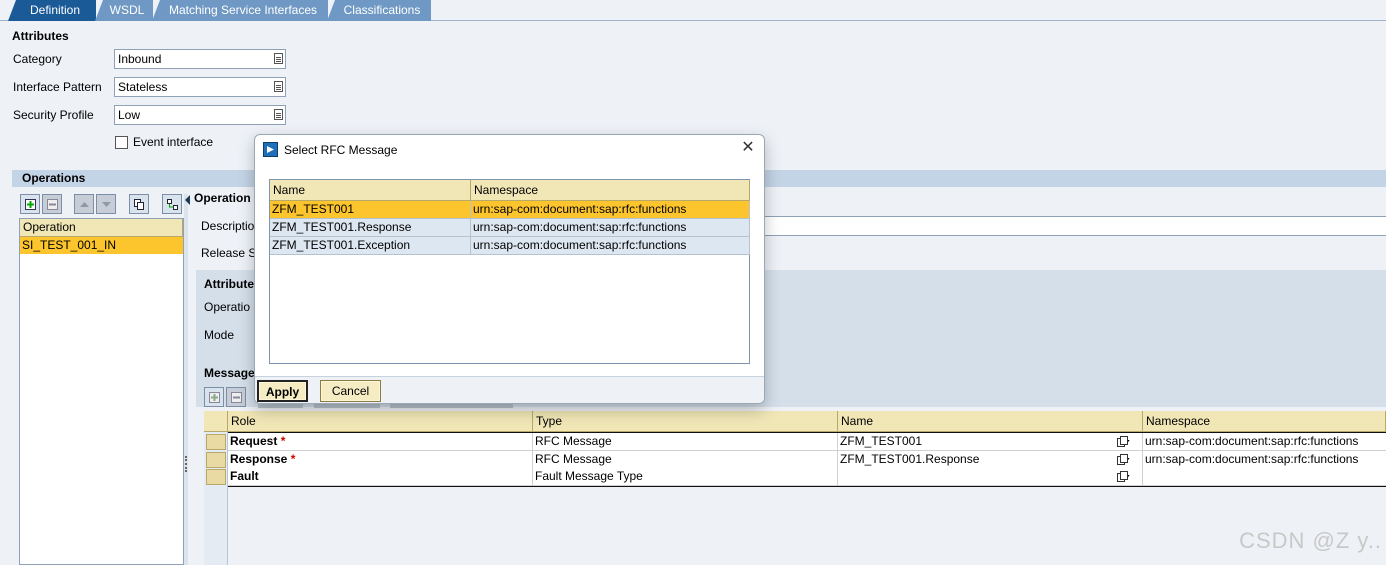 This screenshot has height=565, width=1386. I want to click on security-profile-dropdown: Low, so click(200, 115).